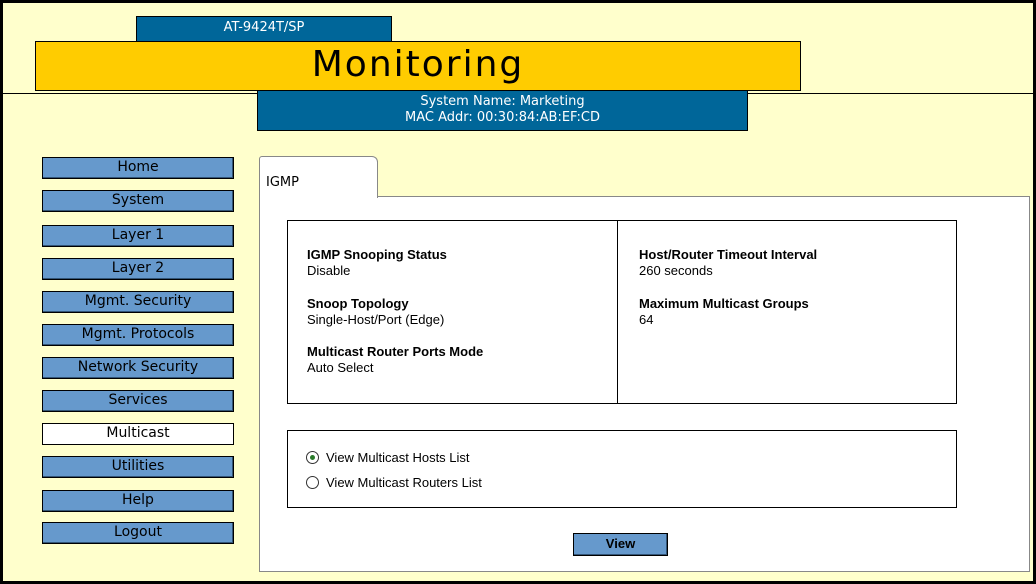 Image resolution: width=1036 pixels, height=584 pixels. Describe the element at coordinates (138, 168) in the screenshot. I see `nav-home-button: Home` at that location.